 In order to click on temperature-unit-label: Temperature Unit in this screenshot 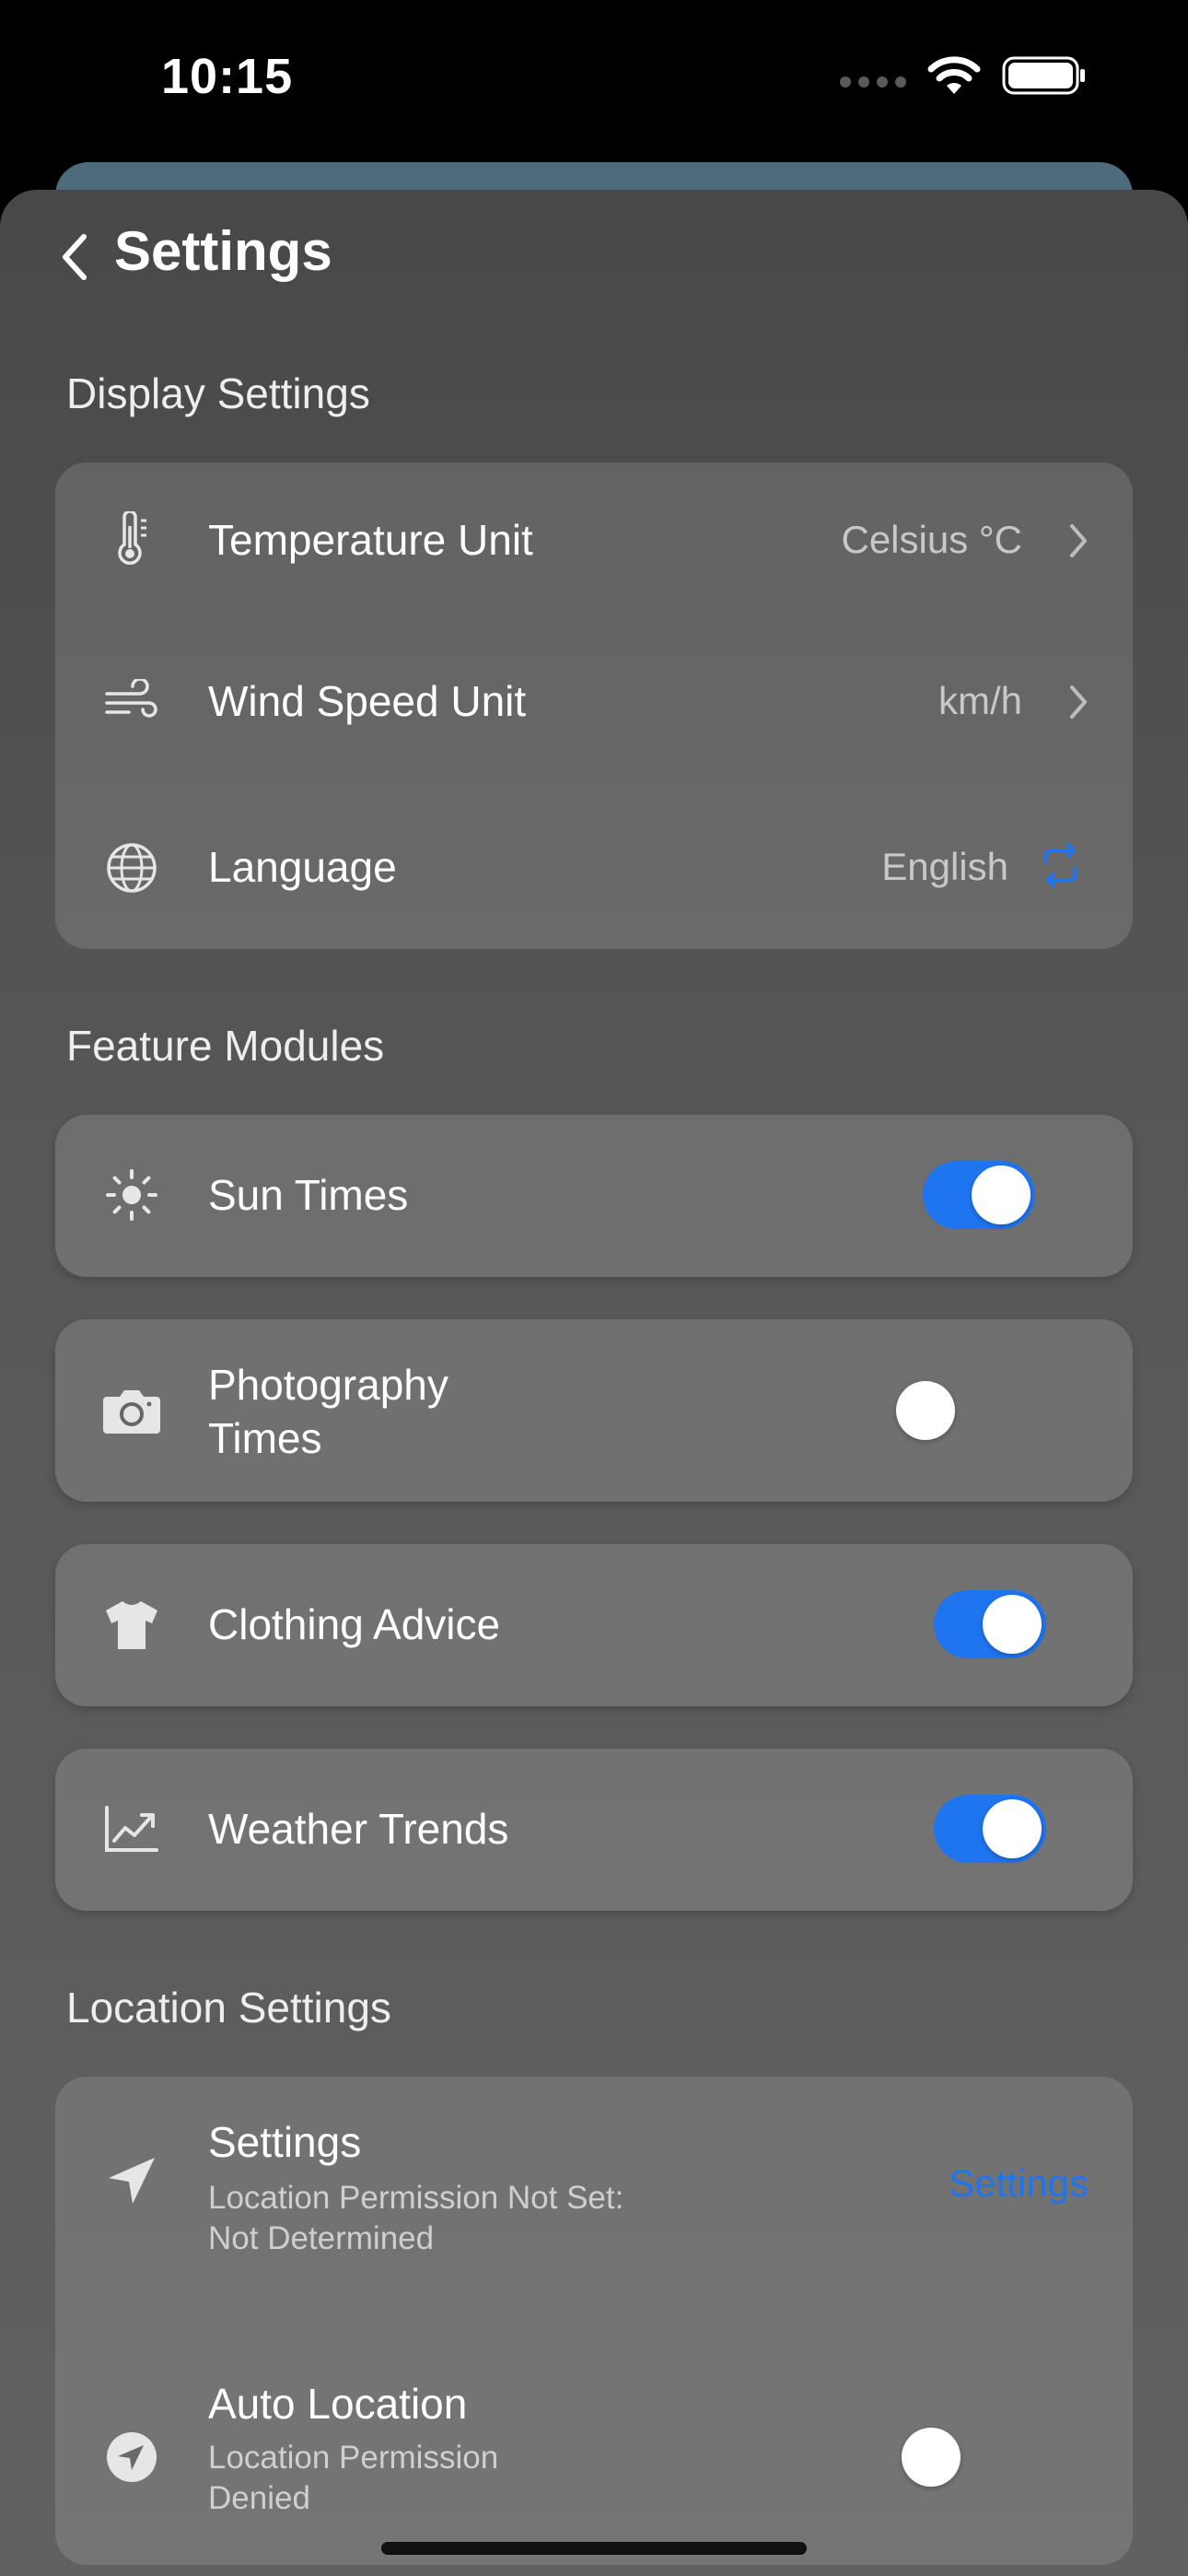, I will do `click(370, 540)`.